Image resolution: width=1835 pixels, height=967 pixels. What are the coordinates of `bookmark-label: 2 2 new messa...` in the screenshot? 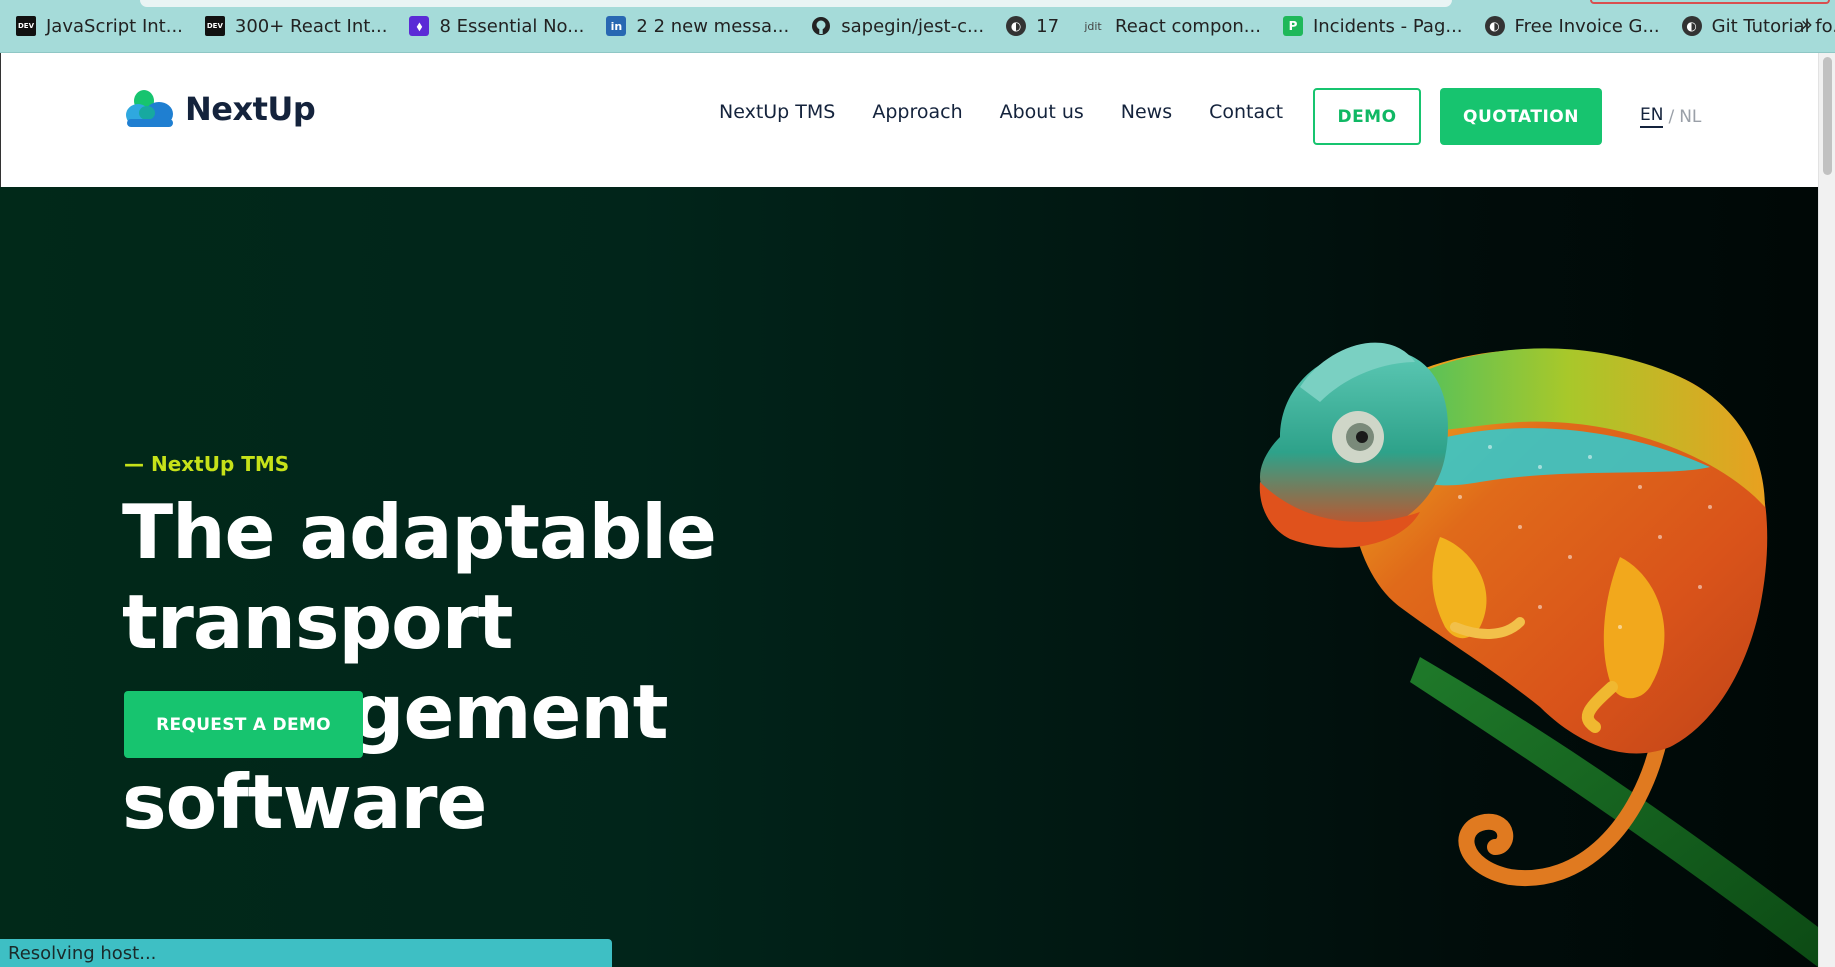 It's located at (713, 26).